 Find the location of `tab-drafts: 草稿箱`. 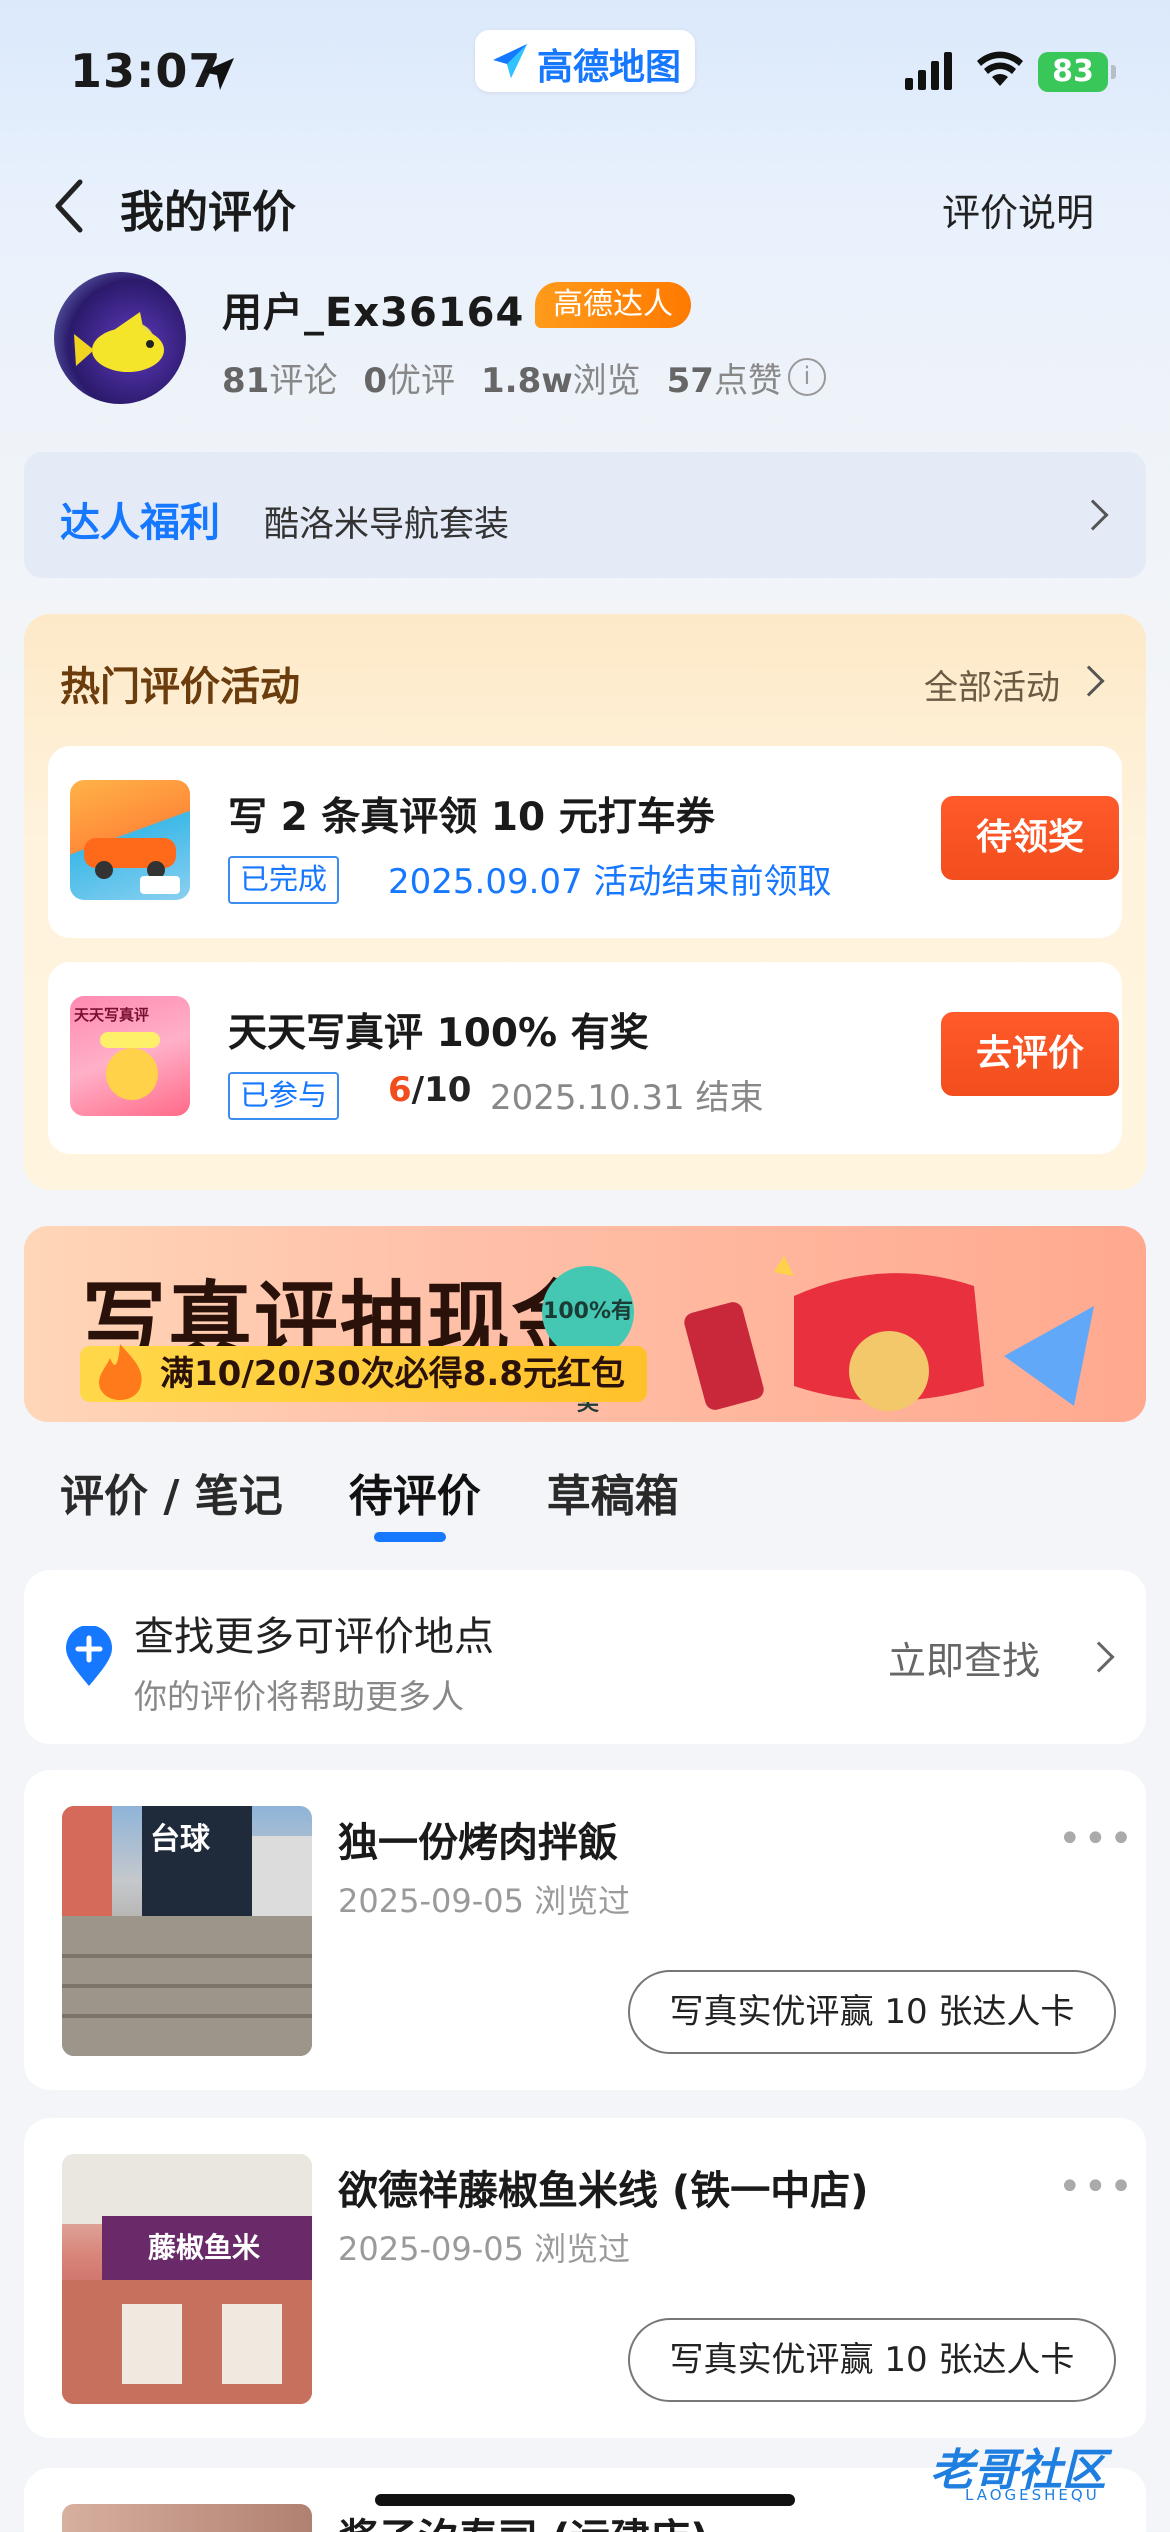

tab-drafts: 草稿箱 is located at coordinates (613, 1492).